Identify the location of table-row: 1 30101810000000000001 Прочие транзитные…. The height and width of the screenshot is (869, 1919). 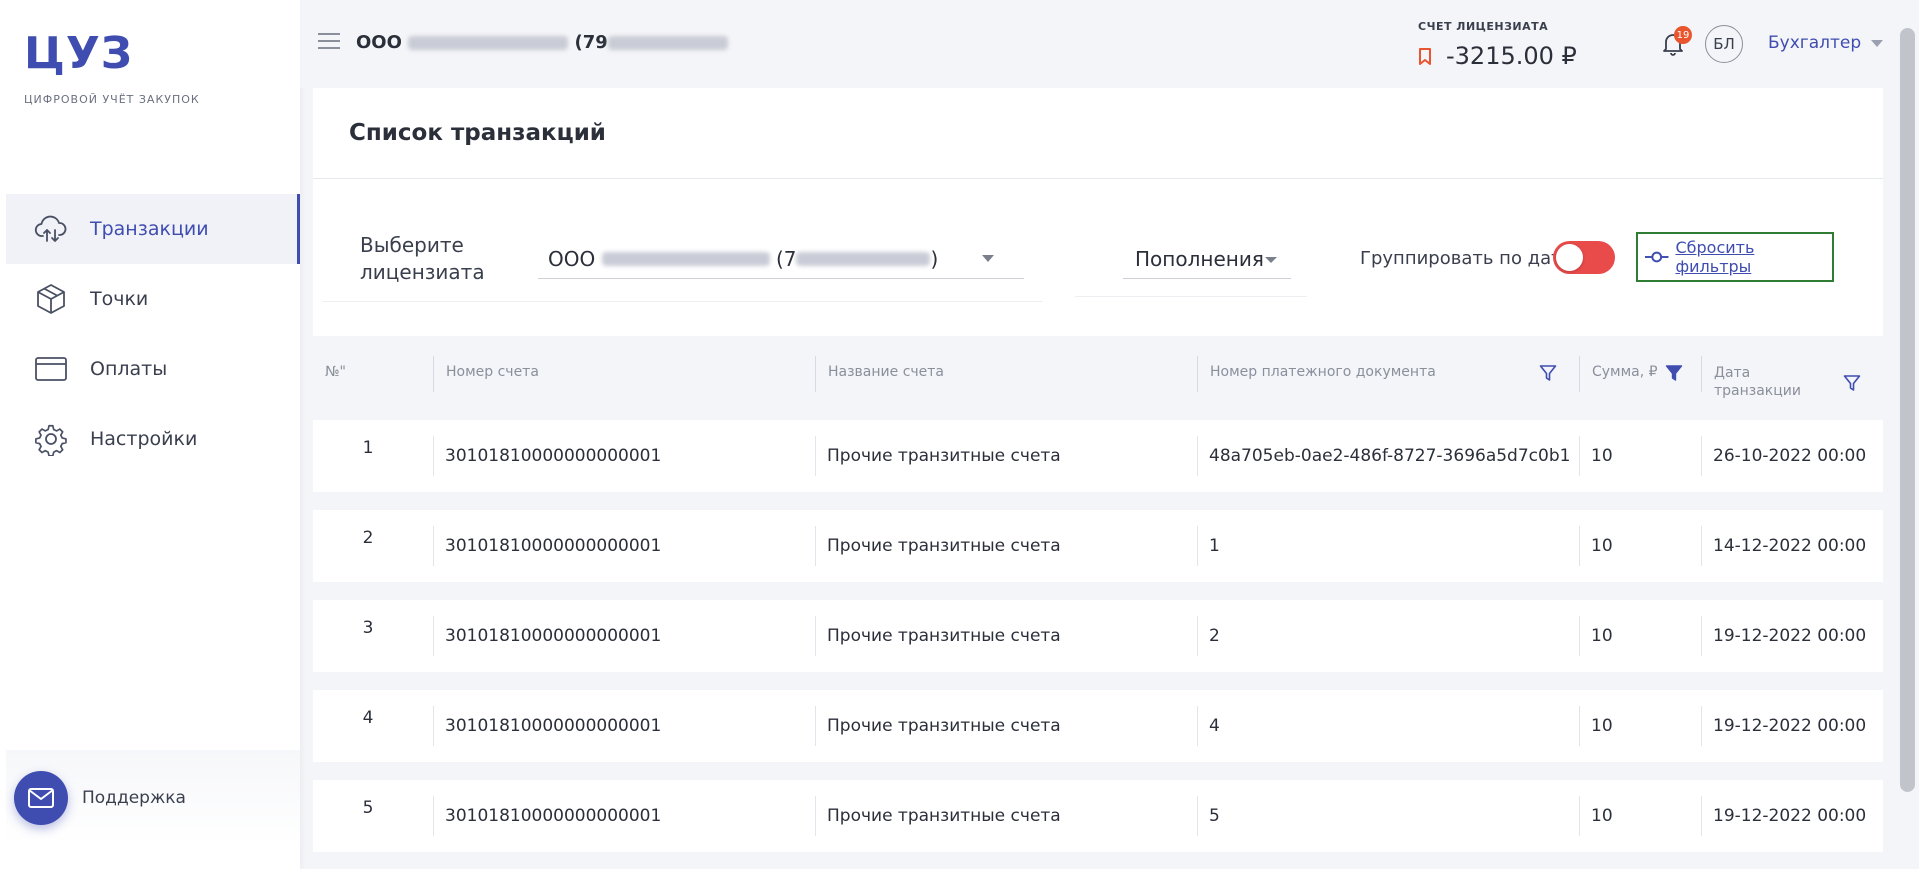
(1098, 456).